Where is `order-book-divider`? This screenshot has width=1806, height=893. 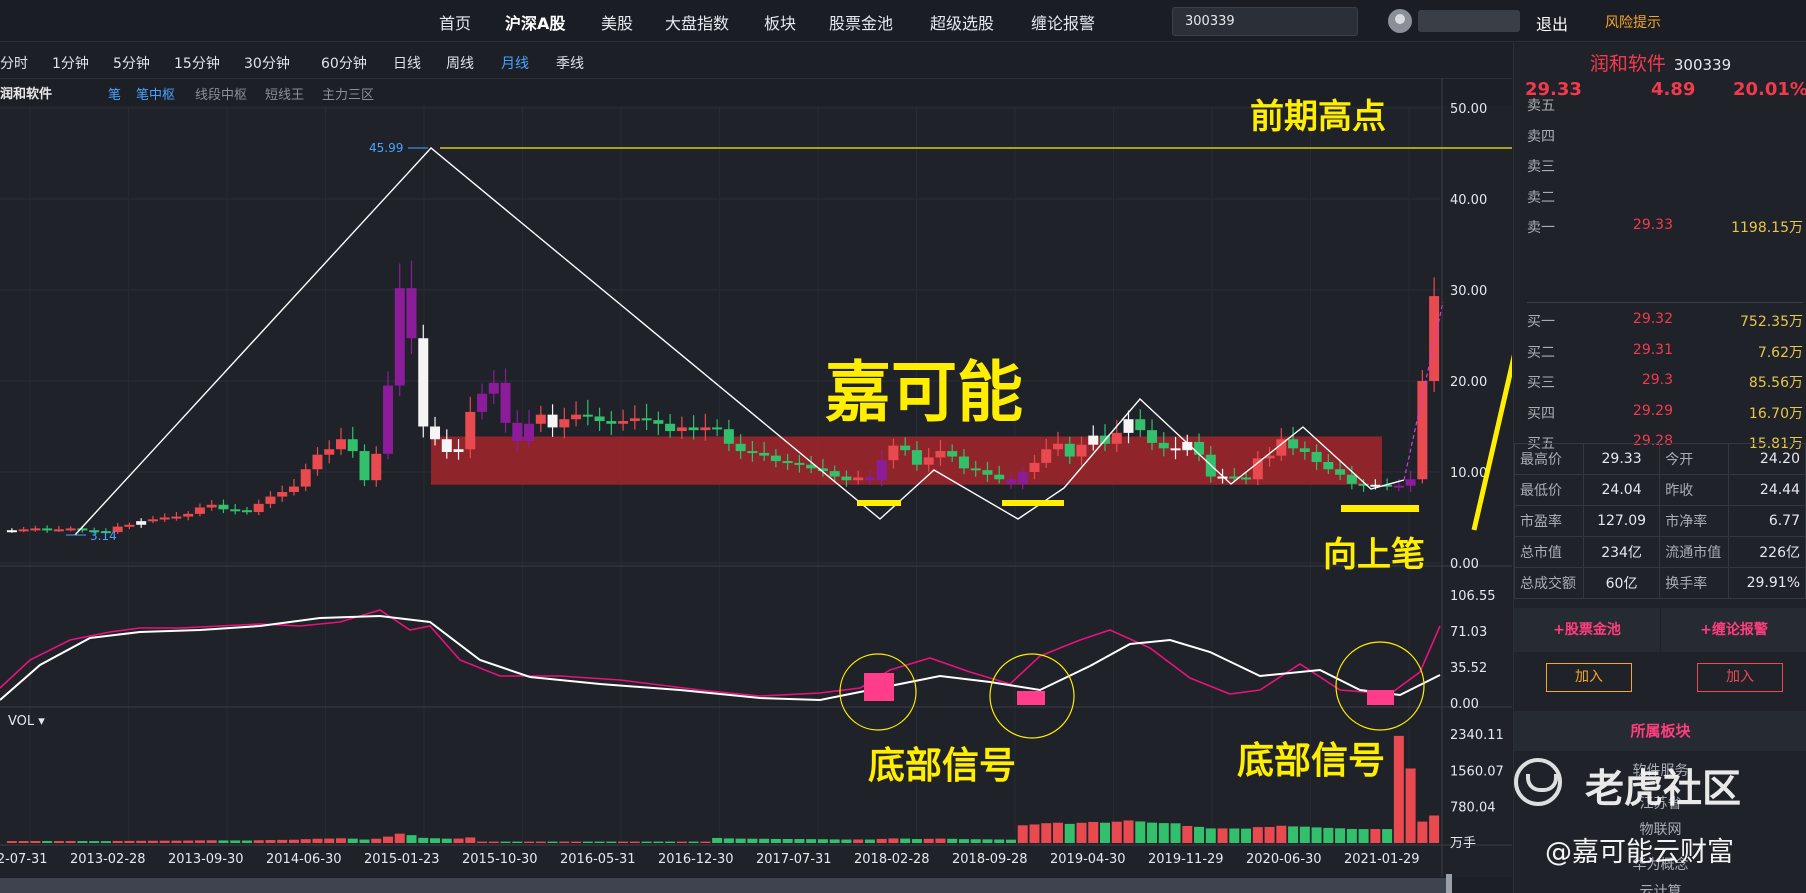
order-book-divider is located at coordinates (1665, 302).